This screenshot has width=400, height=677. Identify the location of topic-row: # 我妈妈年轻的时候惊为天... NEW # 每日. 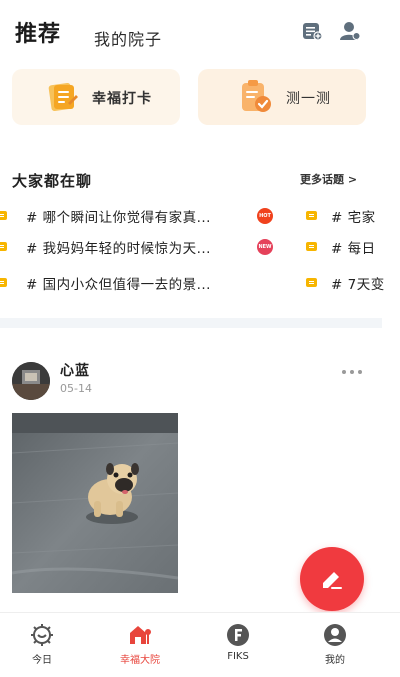
(200, 247).